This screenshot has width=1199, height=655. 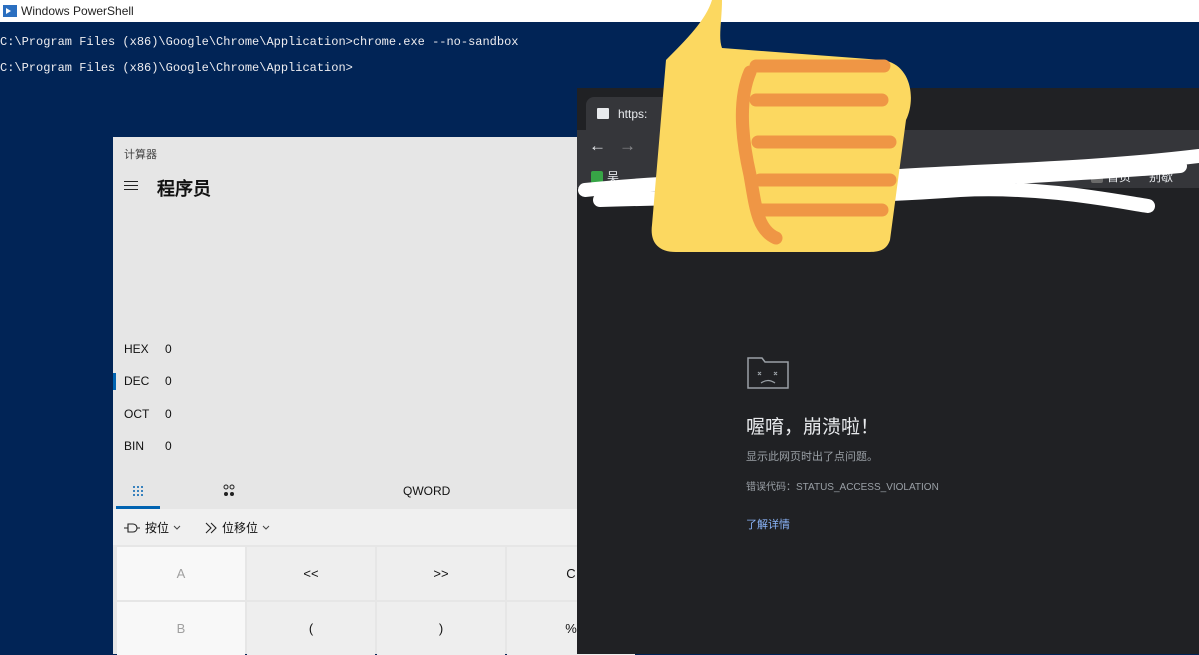 I want to click on tab-bit-toggle, so click(x=229, y=491).